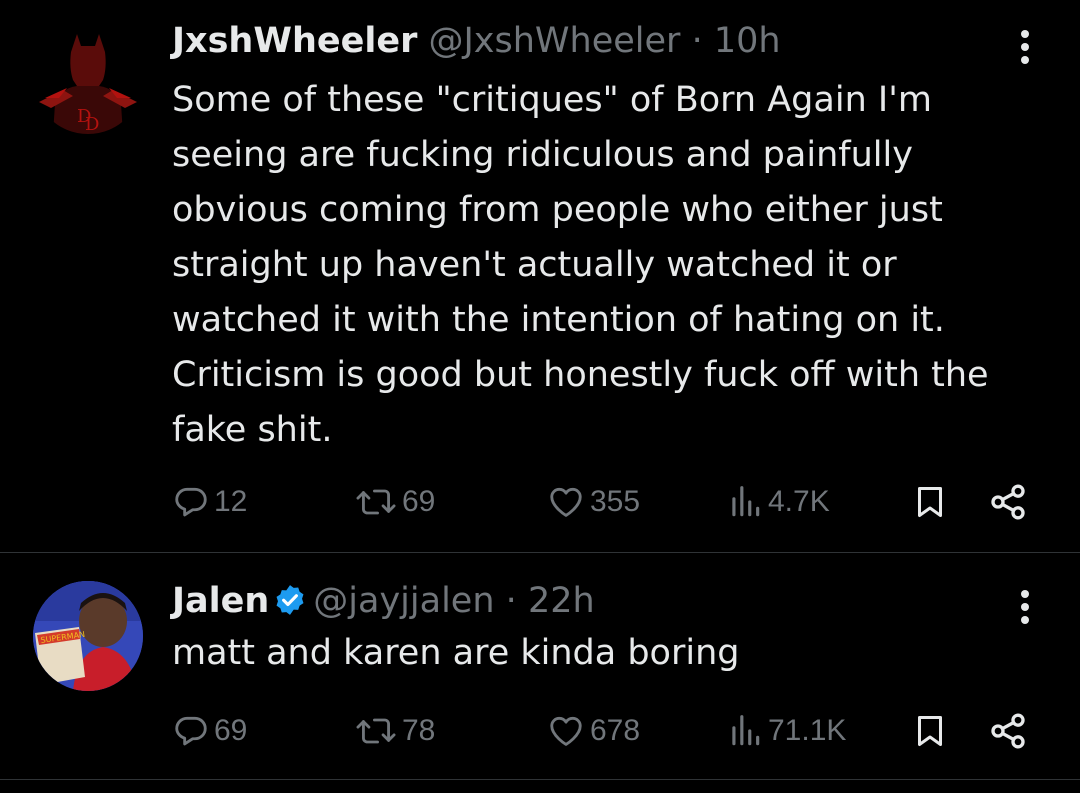 The image size is (1080, 793). I want to click on avatar: D D, so click(88, 79).